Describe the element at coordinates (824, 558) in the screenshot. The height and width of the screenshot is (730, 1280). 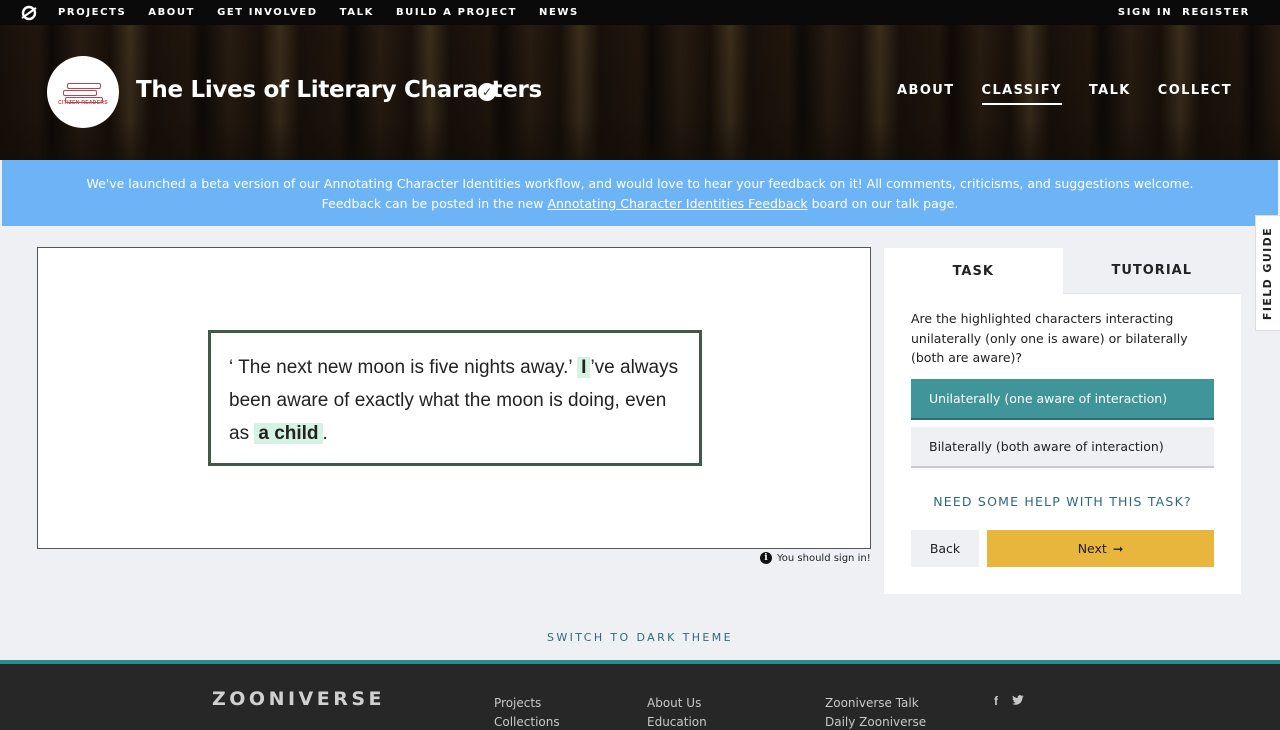
I see `sign-in-notice-text: You should sign in!` at that location.